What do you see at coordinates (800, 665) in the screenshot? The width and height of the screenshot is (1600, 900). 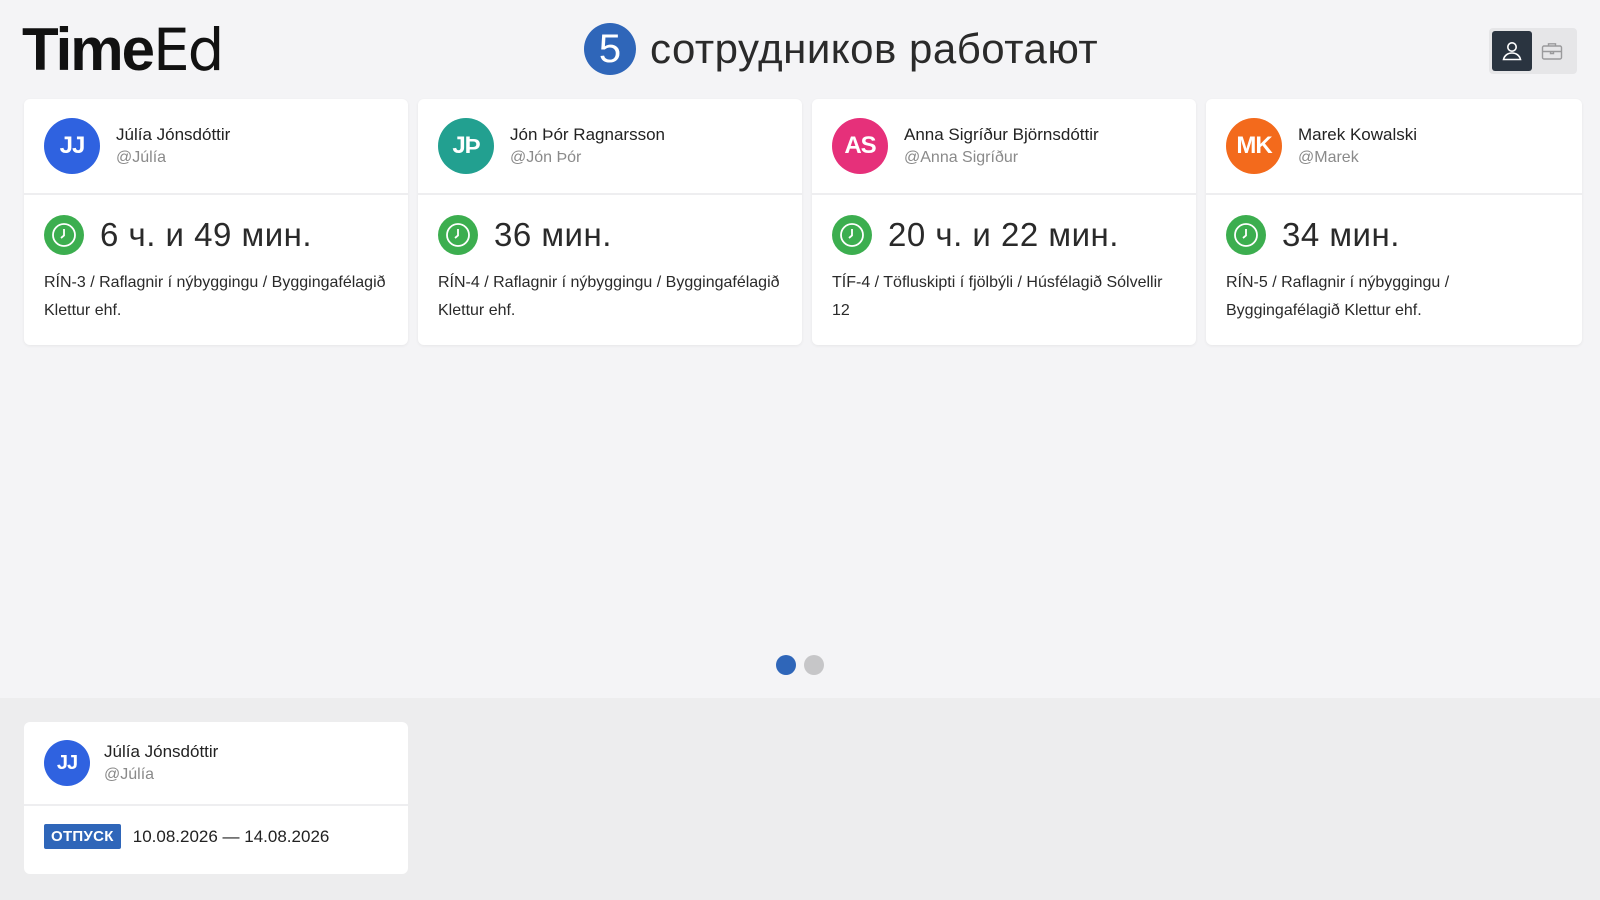 I see `pagination-dots` at bounding box center [800, 665].